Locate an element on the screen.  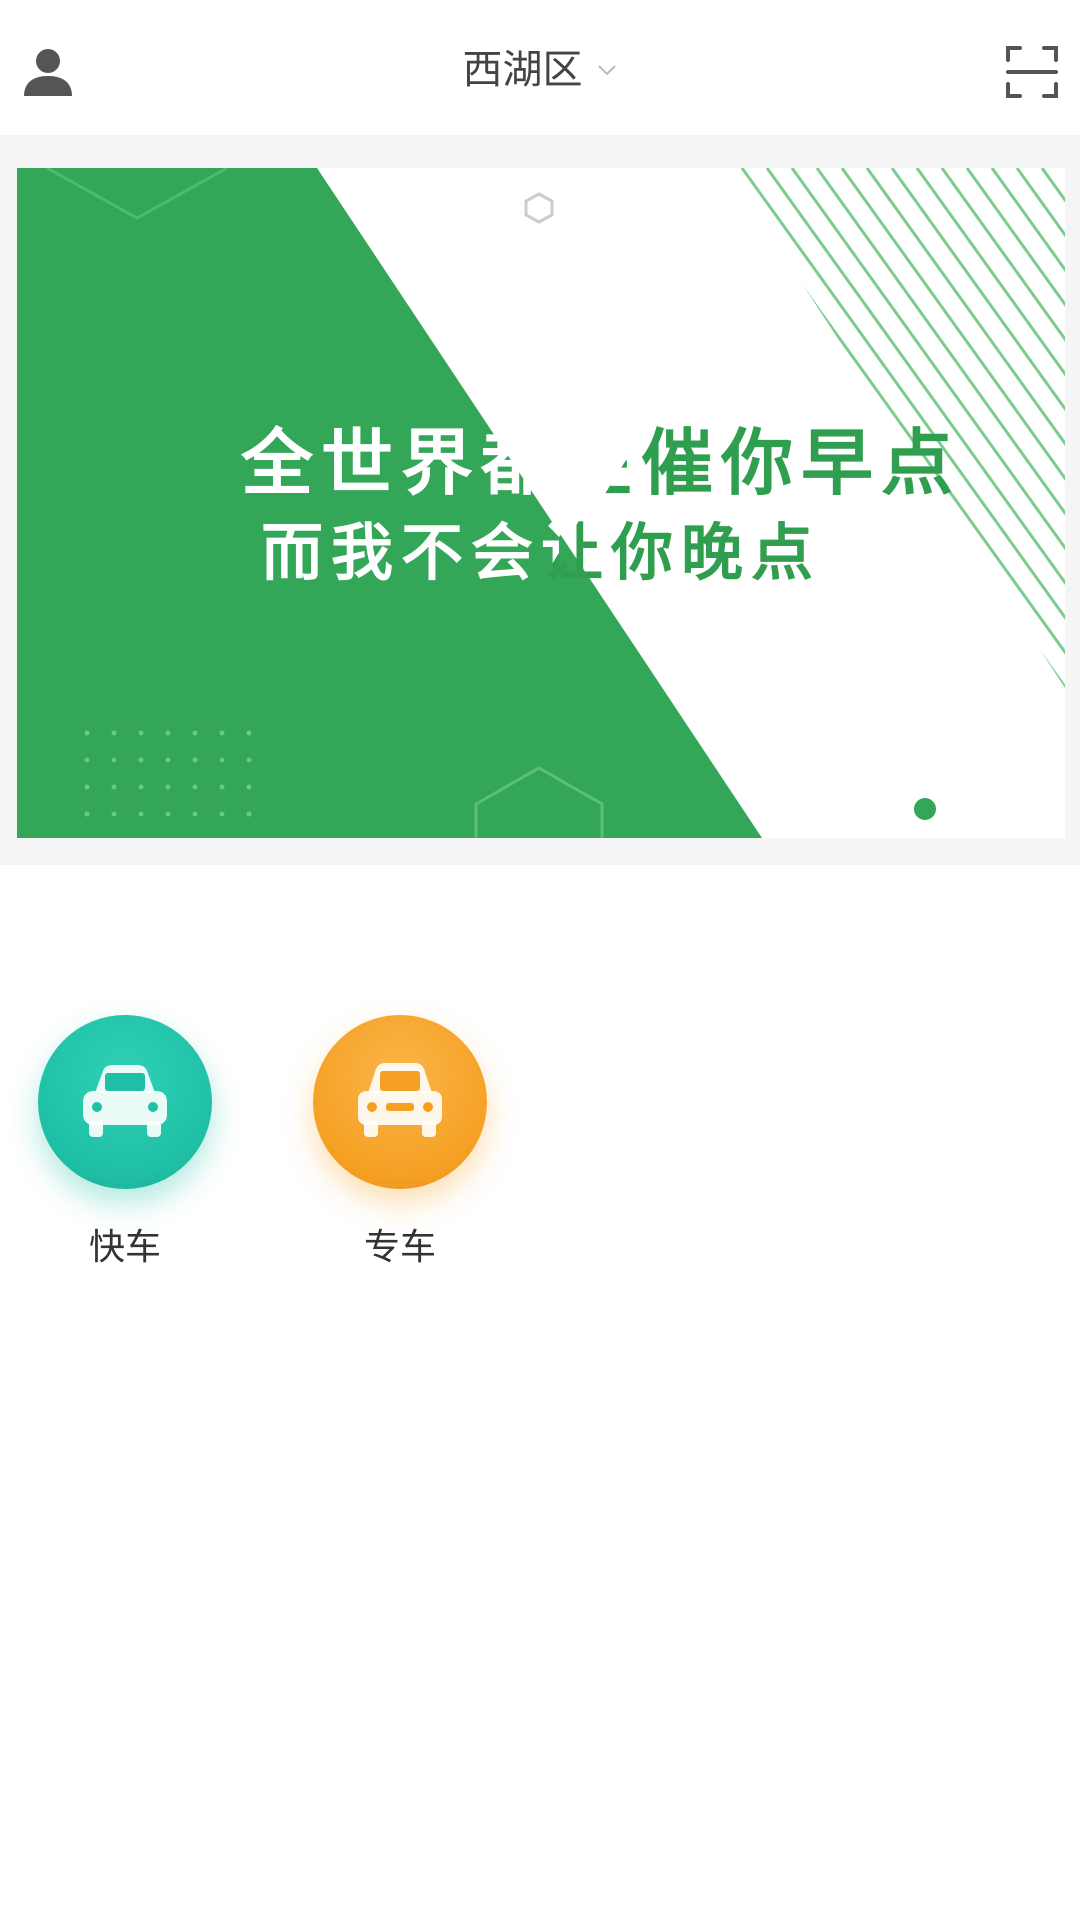
scan-button is located at coordinates (1032, 72).